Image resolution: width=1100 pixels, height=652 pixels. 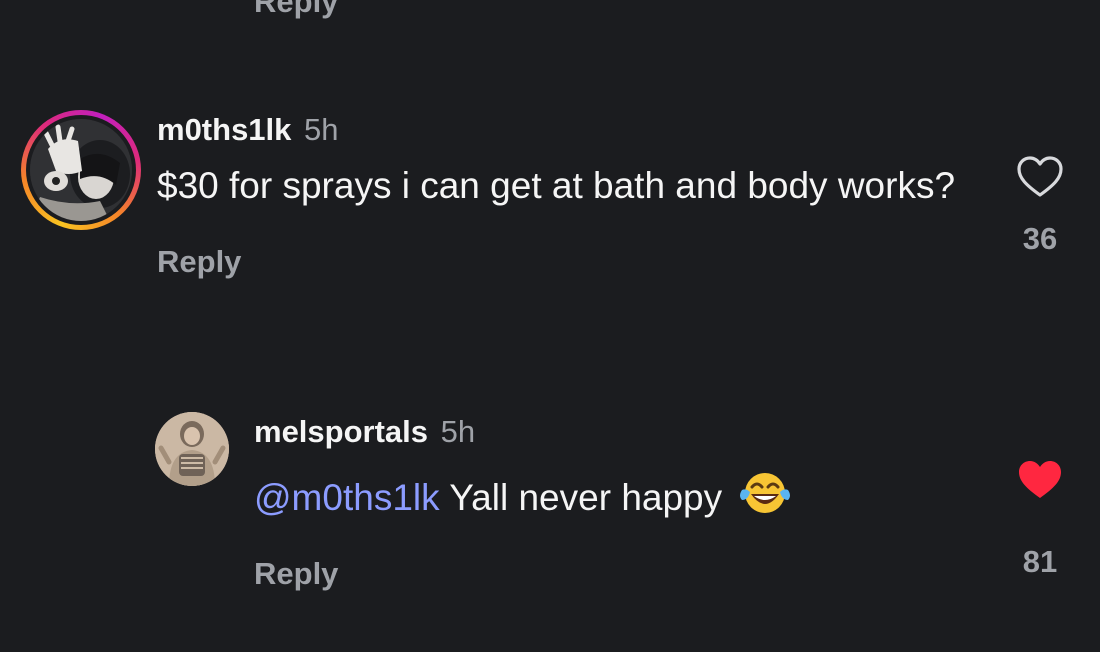 I want to click on avatar-m0ths1lk, so click(x=81, y=170).